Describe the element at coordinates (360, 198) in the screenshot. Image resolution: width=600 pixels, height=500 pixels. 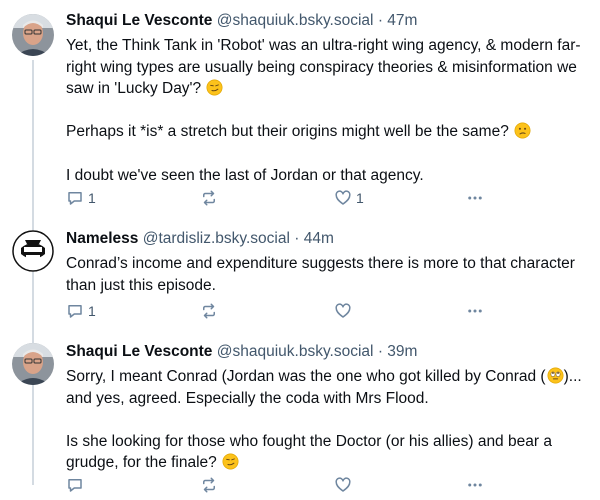
I see `like-count: 1` at that location.